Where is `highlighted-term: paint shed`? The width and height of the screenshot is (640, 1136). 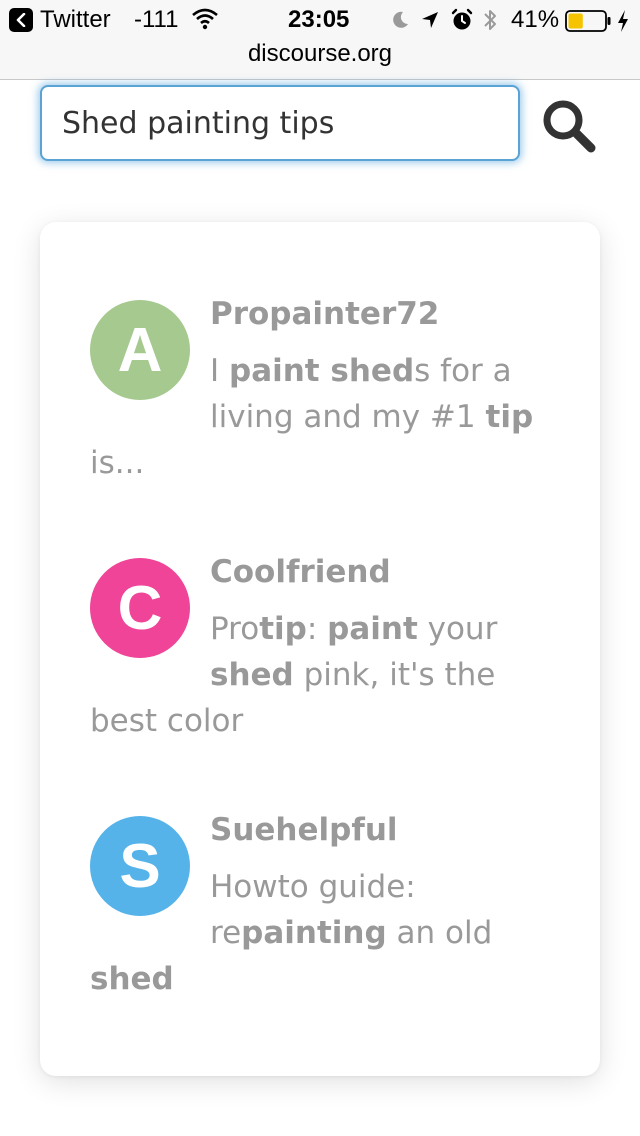 highlighted-term: paint shed is located at coordinates (322, 371).